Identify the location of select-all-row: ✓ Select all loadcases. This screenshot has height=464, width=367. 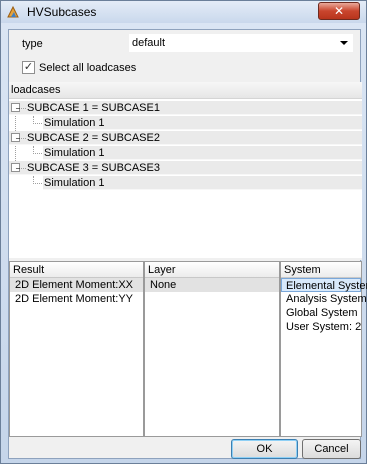
(79, 67).